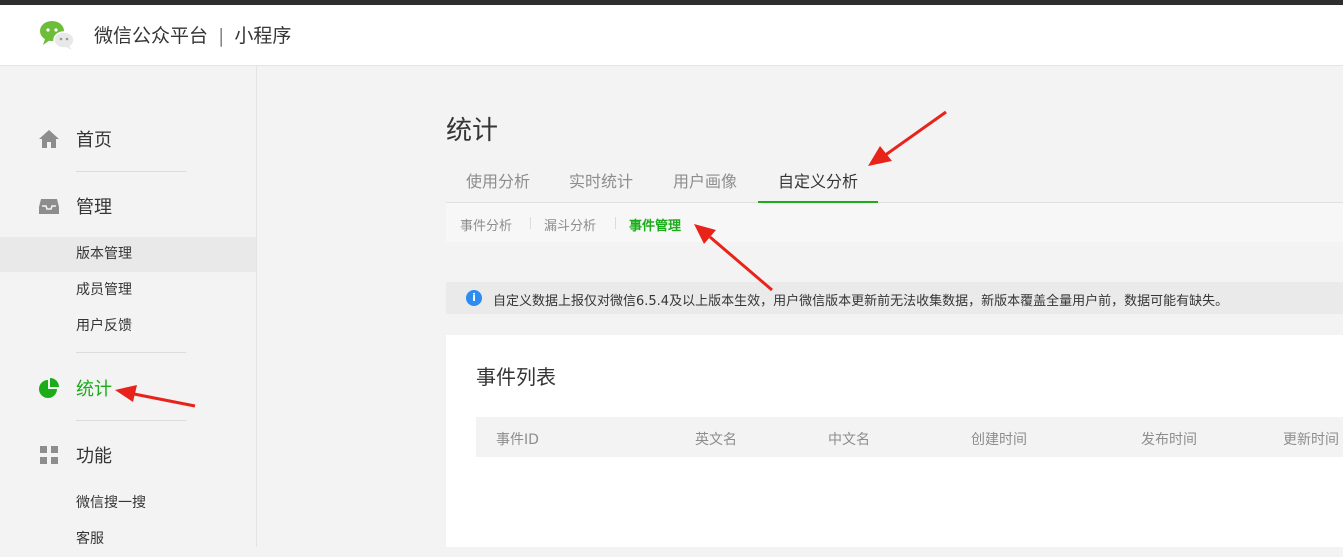 Image resolution: width=1343 pixels, height=557 pixels. Describe the element at coordinates (570, 224) in the screenshot. I see `subtab-funnel-analysis: 漏斗分析` at that location.